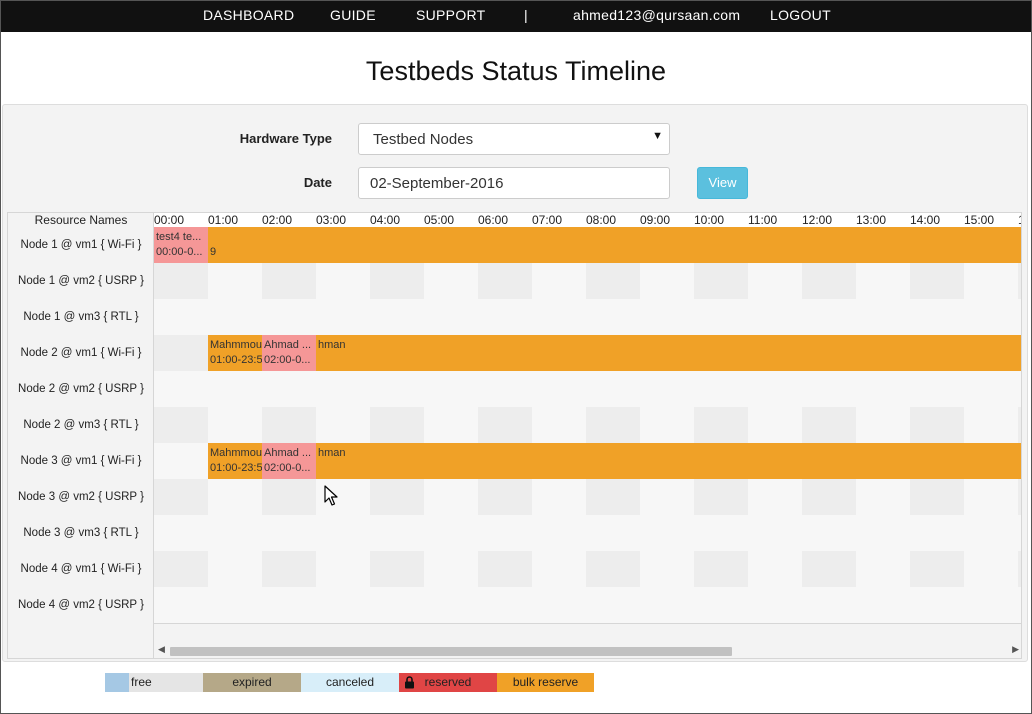 The width and height of the screenshot is (1032, 714). Describe the element at coordinates (353, 15) in the screenshot. I see `nav-guide-link: GUIDE` at that location.